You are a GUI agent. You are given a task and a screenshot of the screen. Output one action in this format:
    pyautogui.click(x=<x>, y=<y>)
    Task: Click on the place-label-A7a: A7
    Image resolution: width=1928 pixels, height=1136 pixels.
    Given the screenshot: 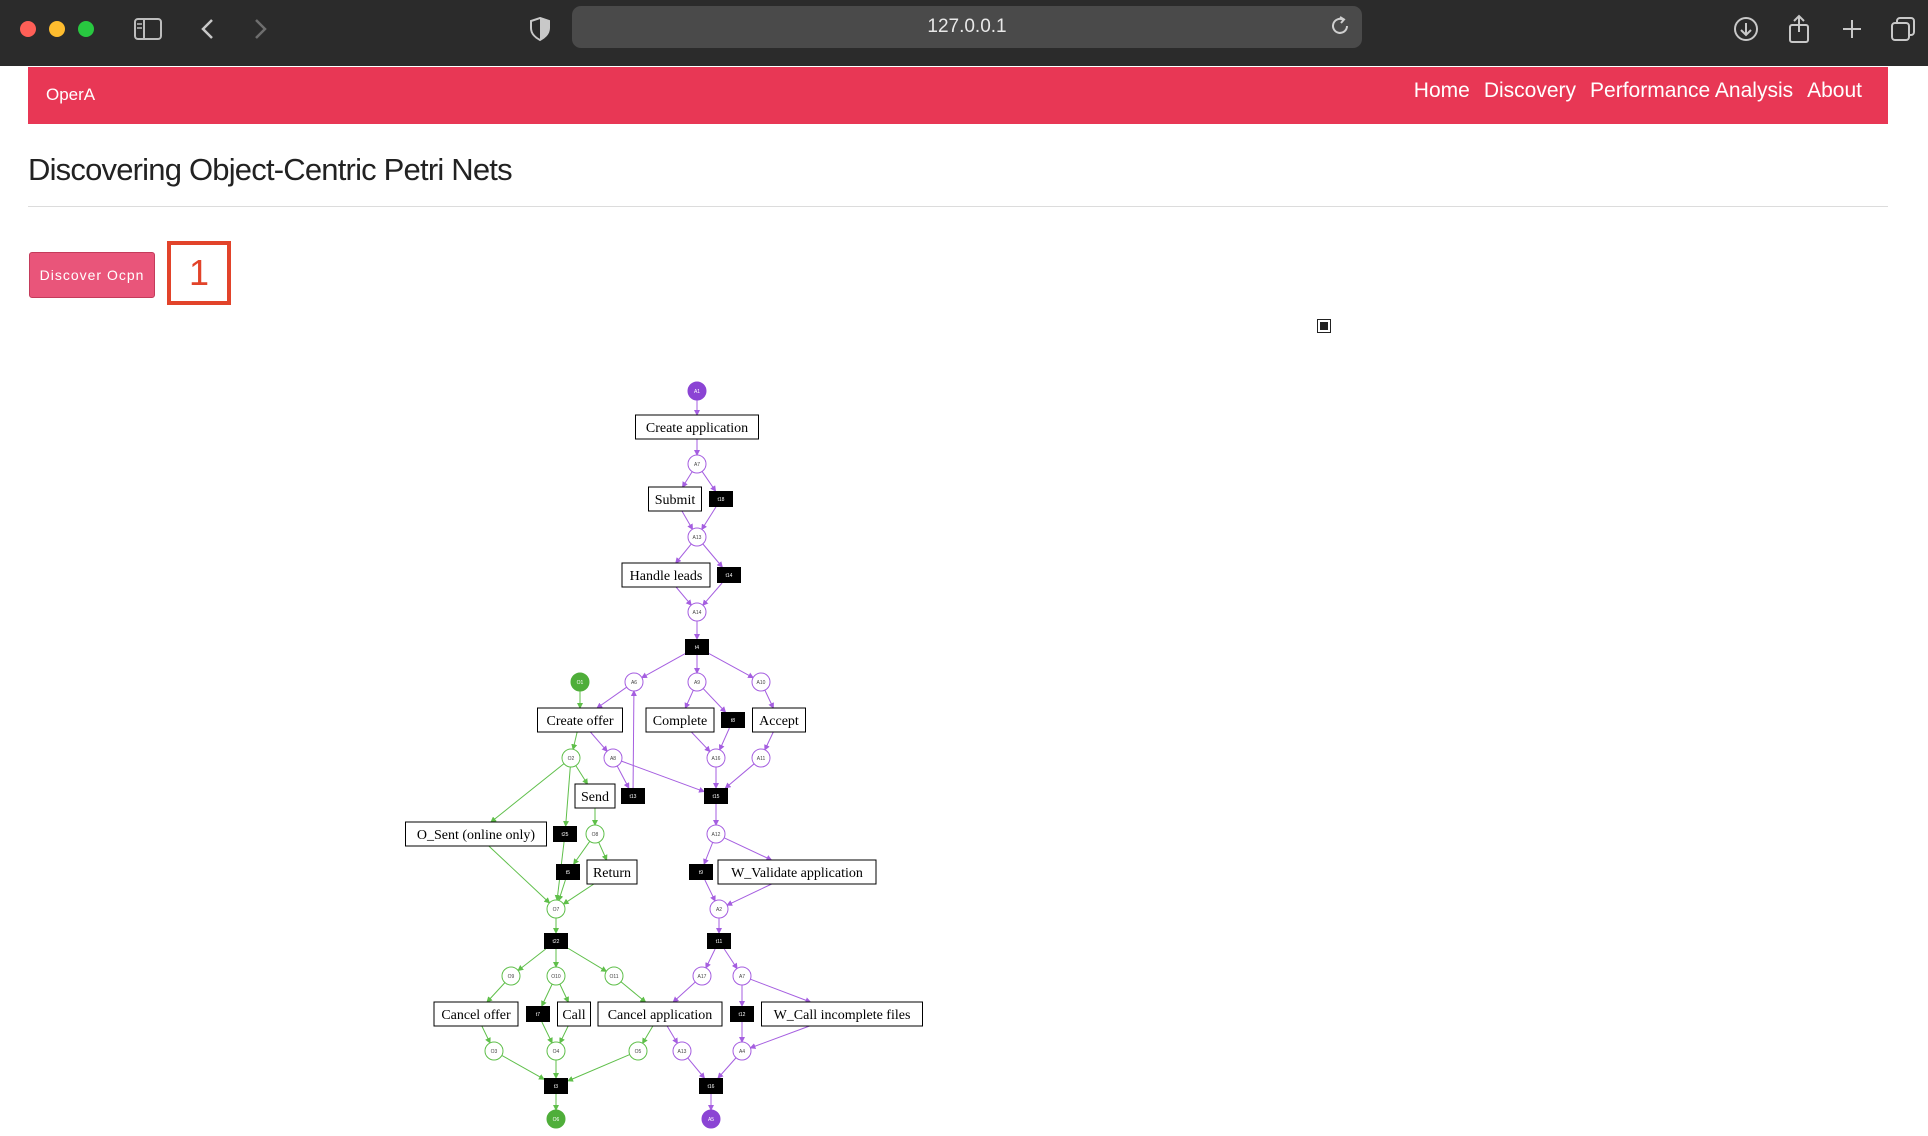 What is the action you would take?
    pyautogui.click(x=697, y=465)
    